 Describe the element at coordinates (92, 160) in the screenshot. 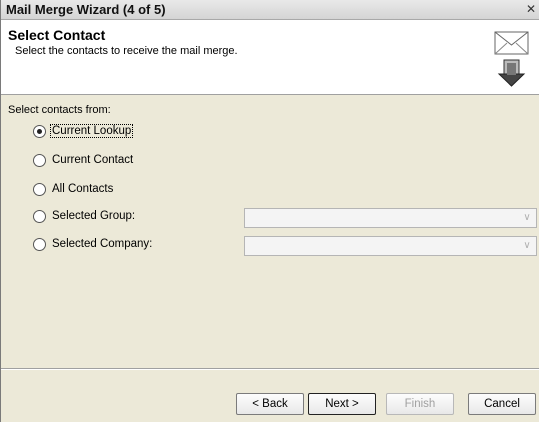

I see `radio-label: Current Contact` at that location.